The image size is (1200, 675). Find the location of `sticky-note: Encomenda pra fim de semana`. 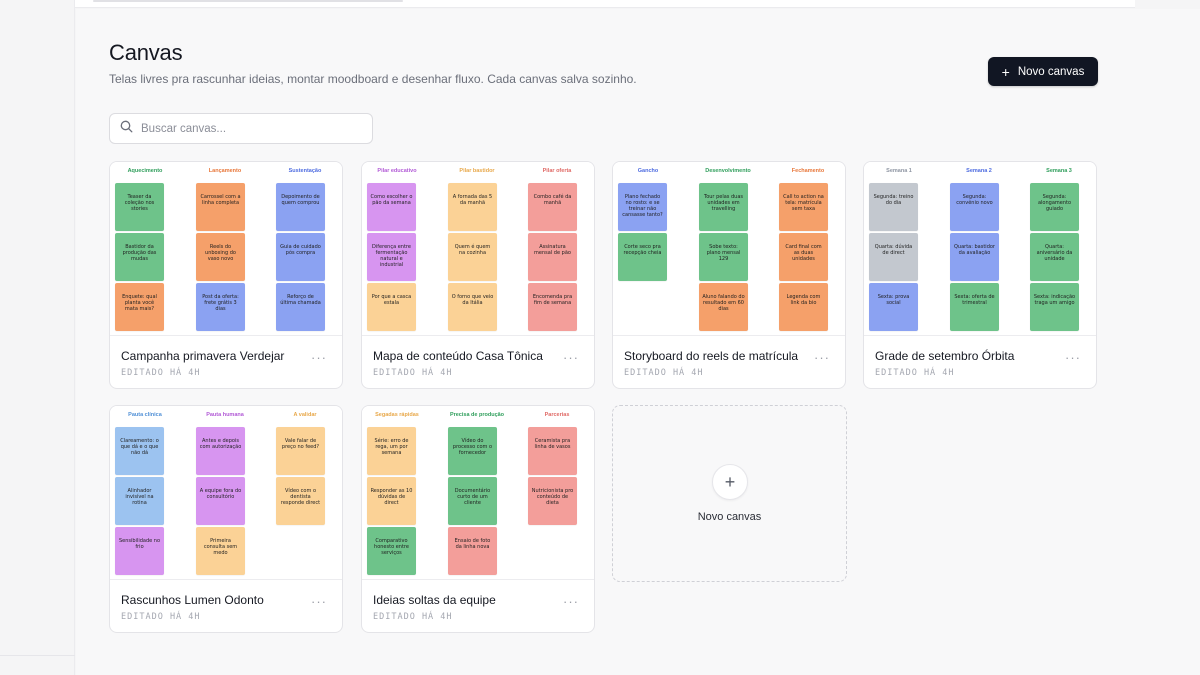

sticky-note: Encomenda pra fim de semana is located at coordinates (552, 307).